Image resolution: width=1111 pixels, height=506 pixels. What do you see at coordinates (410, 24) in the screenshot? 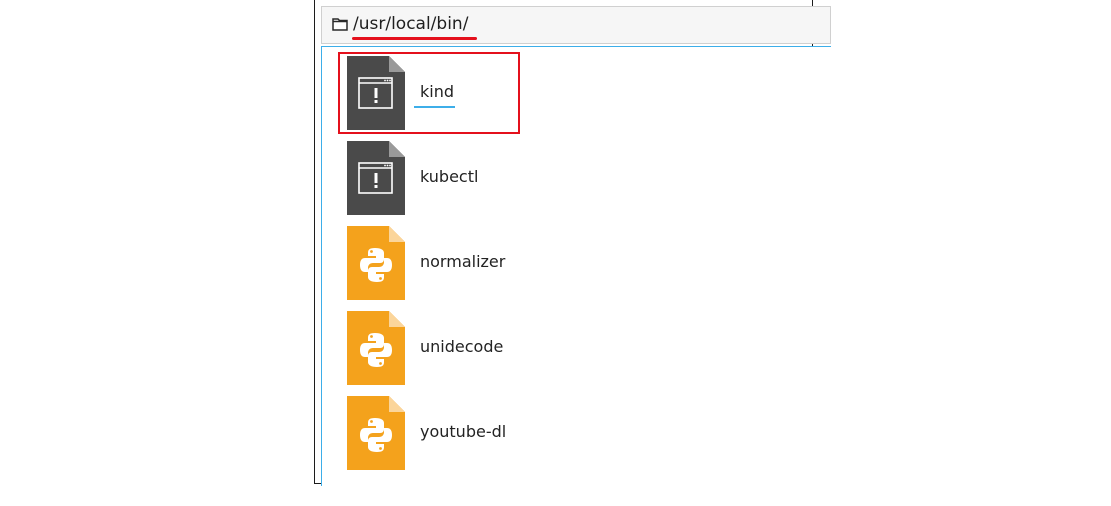
I see `location-path: /usr/local/bin/` at bounding box center [410, 24].